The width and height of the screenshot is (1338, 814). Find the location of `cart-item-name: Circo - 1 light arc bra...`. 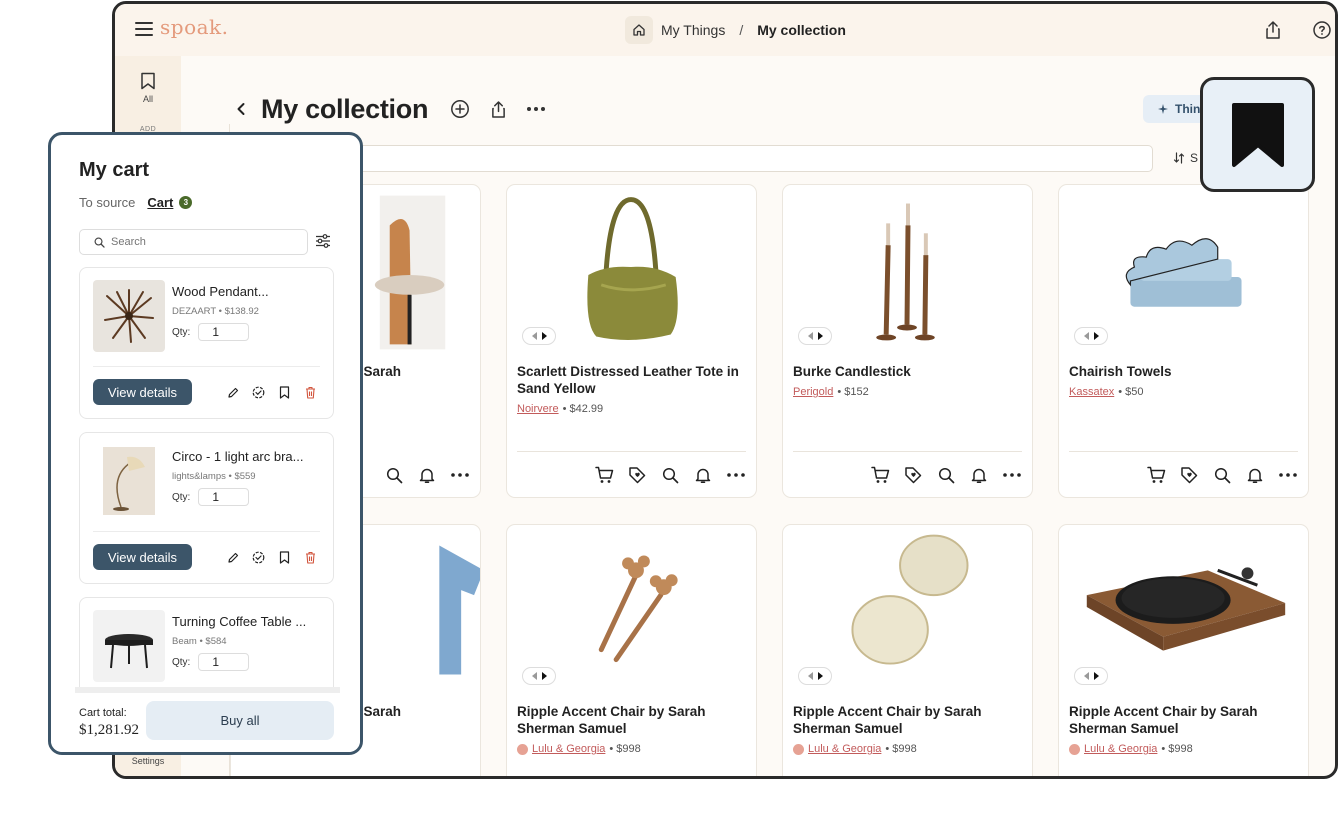

cart-item-name: Circo - 1 light arc bra... is located at coordinates (247, 456).